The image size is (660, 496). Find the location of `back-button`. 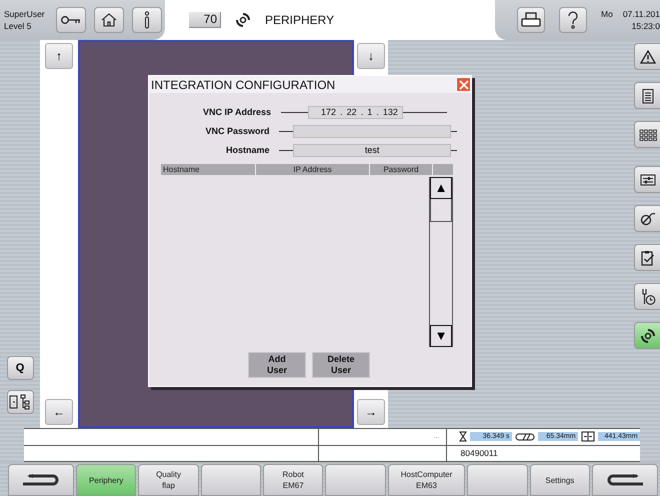

back-button is located at coordinates (41, 480).